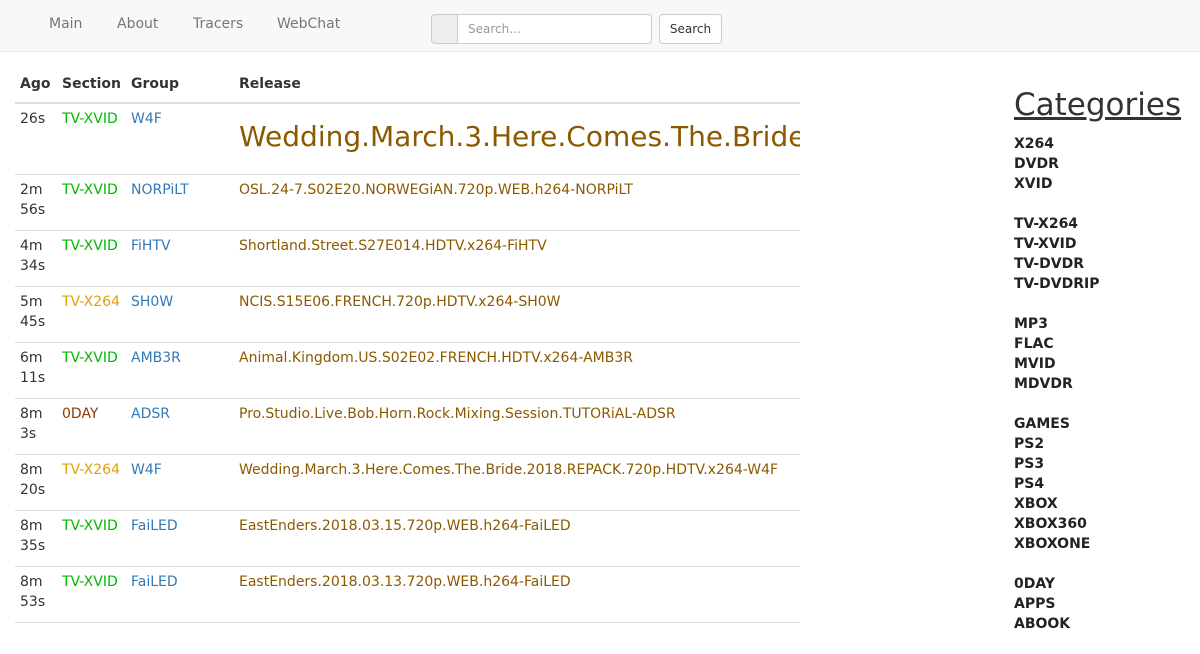  Describe the element at coordinates (36, 626) in the screenshot. I see `row-ago: 9m` at that location.